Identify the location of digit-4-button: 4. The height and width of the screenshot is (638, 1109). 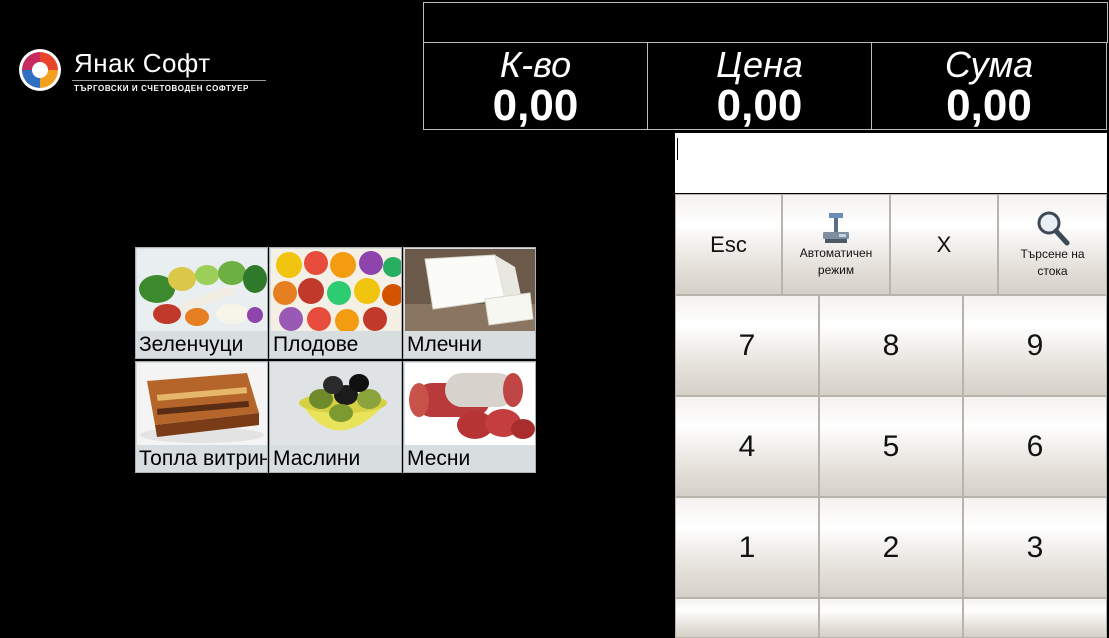
(747, 446).